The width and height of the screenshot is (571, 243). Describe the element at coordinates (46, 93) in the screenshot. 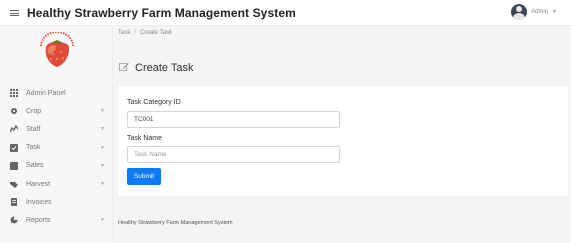

I see `sidebar-item-label: Admin Panel` at that location.